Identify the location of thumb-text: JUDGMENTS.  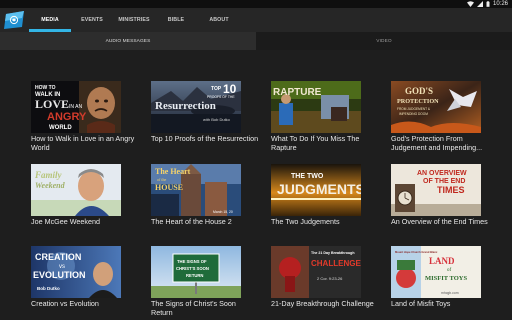
(319, 189).